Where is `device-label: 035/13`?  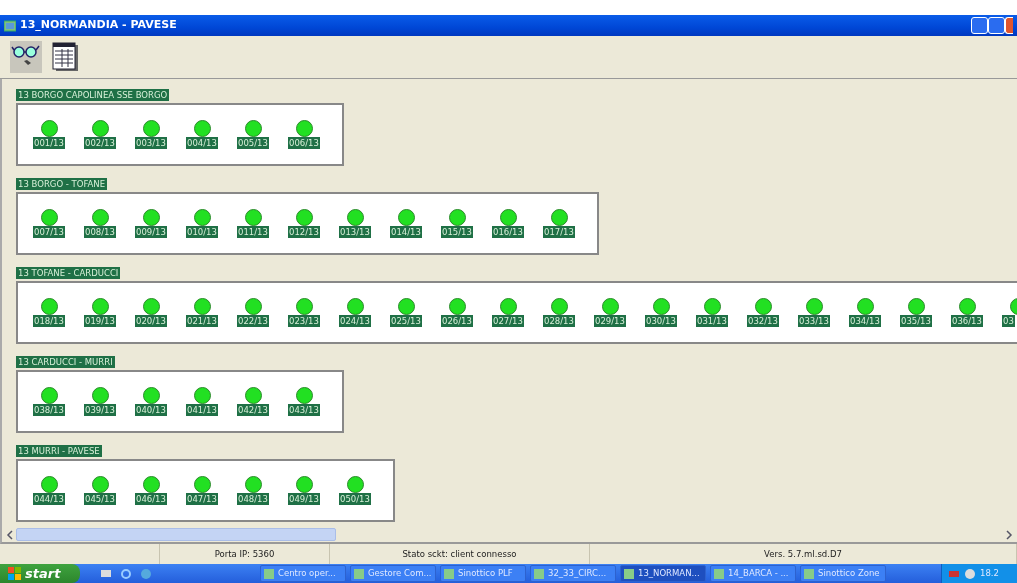
device-label: 035/13 is located at coordinates (916, 321).